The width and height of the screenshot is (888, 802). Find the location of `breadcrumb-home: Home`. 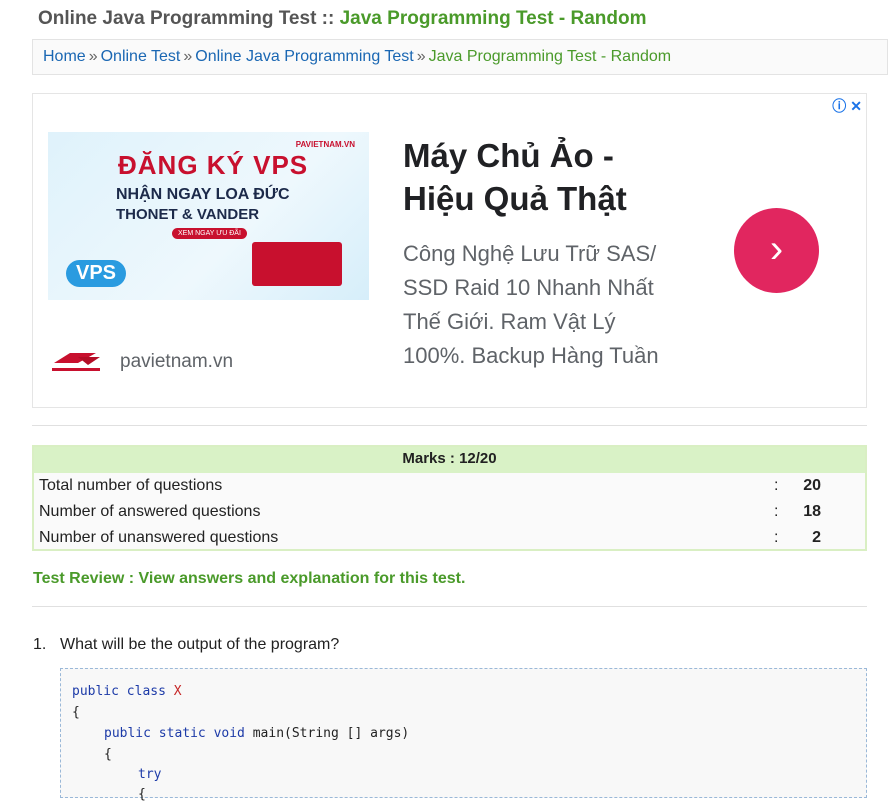

breadcrumb-home: Home is located at coordinates (64, 56).